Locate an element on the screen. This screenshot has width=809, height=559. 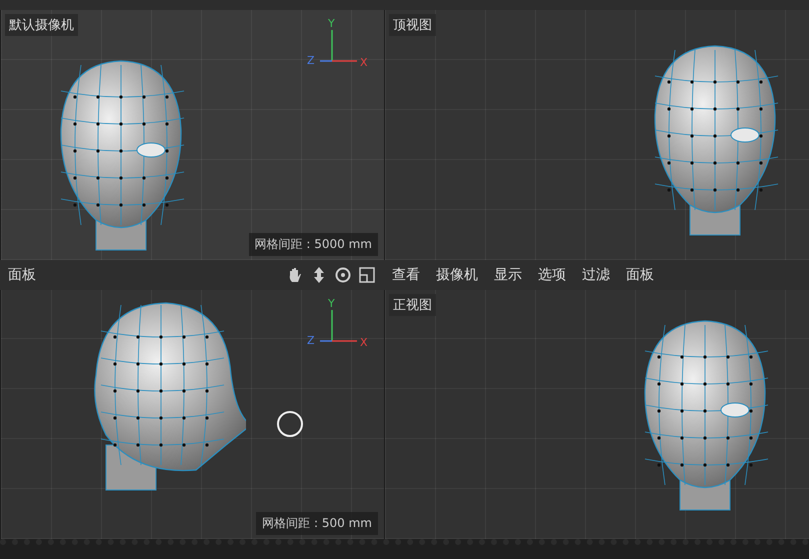
grid-spacing-label: 网格间距 : 500 mm is located at coordinates (317, 523).